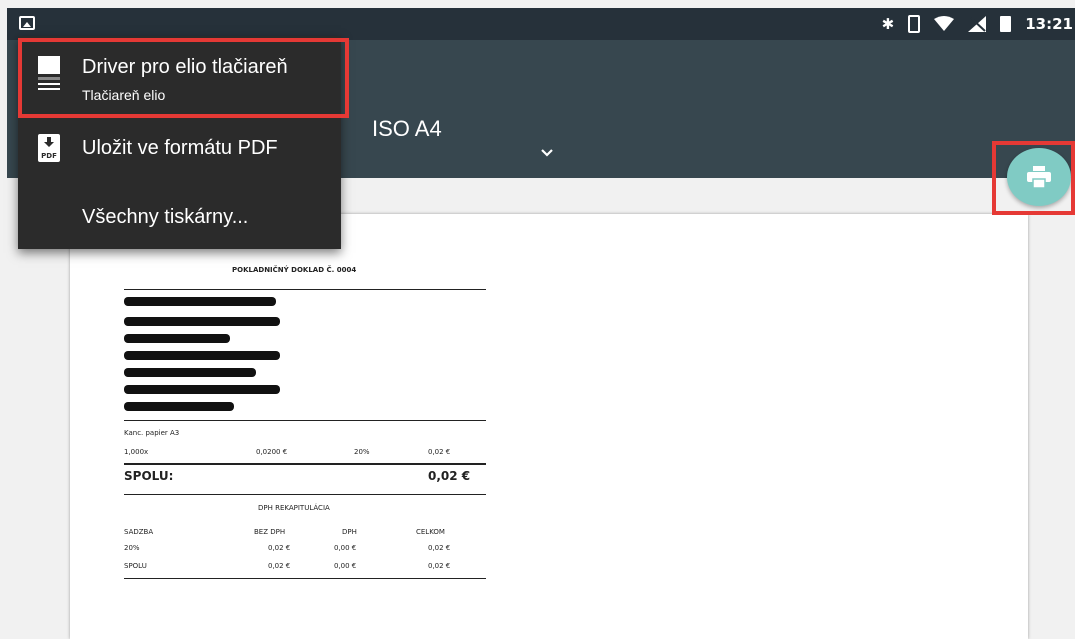 The width and height of the screenshot is (1075, 639). Describe the element at coordinates (132, 548) in the screenshot. I see `vat-cell: 20%` at that location.